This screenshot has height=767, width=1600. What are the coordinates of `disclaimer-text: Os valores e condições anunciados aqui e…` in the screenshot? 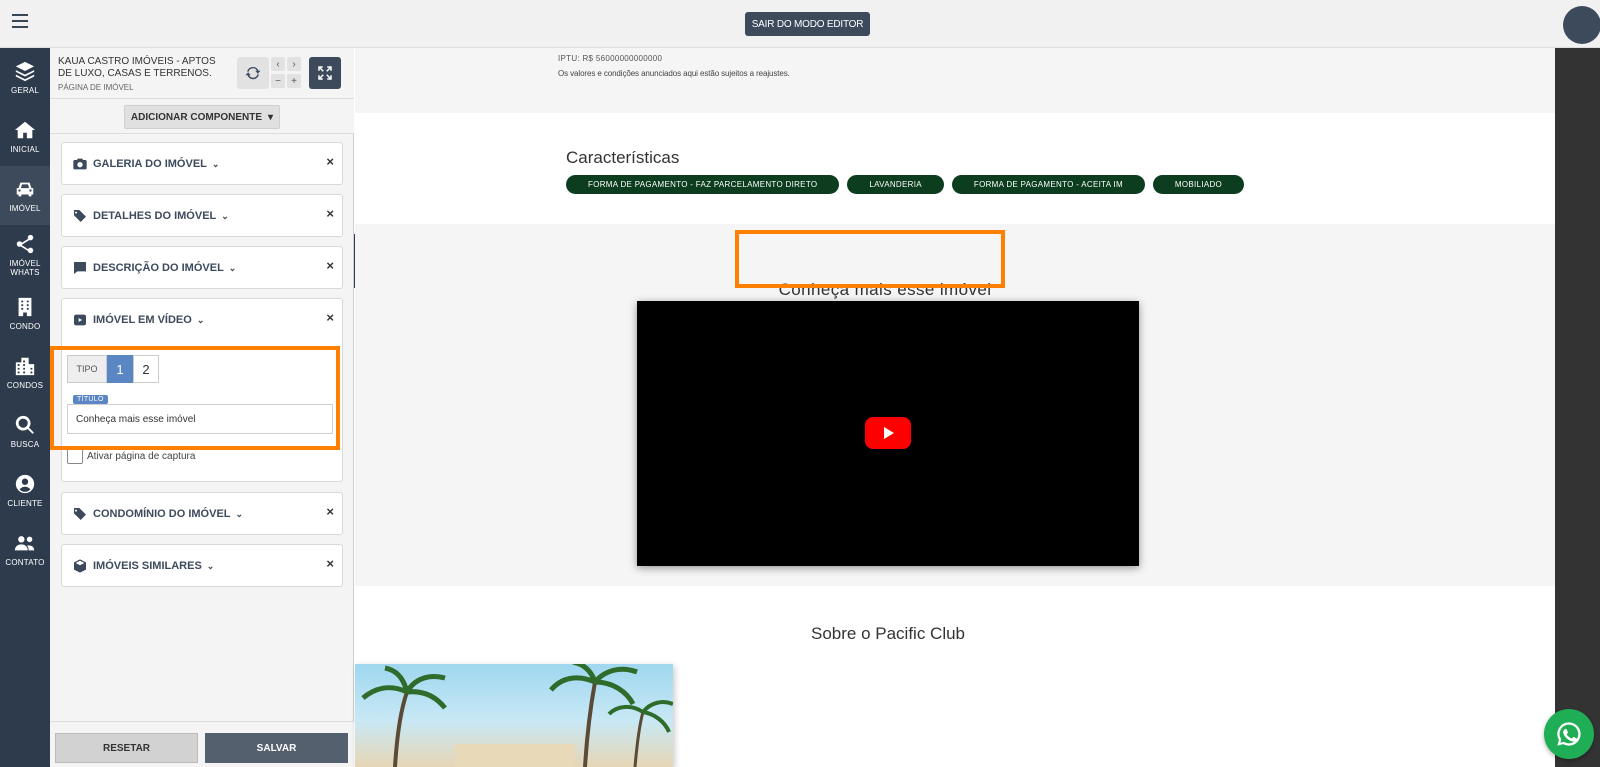 It's located at (674, 73).